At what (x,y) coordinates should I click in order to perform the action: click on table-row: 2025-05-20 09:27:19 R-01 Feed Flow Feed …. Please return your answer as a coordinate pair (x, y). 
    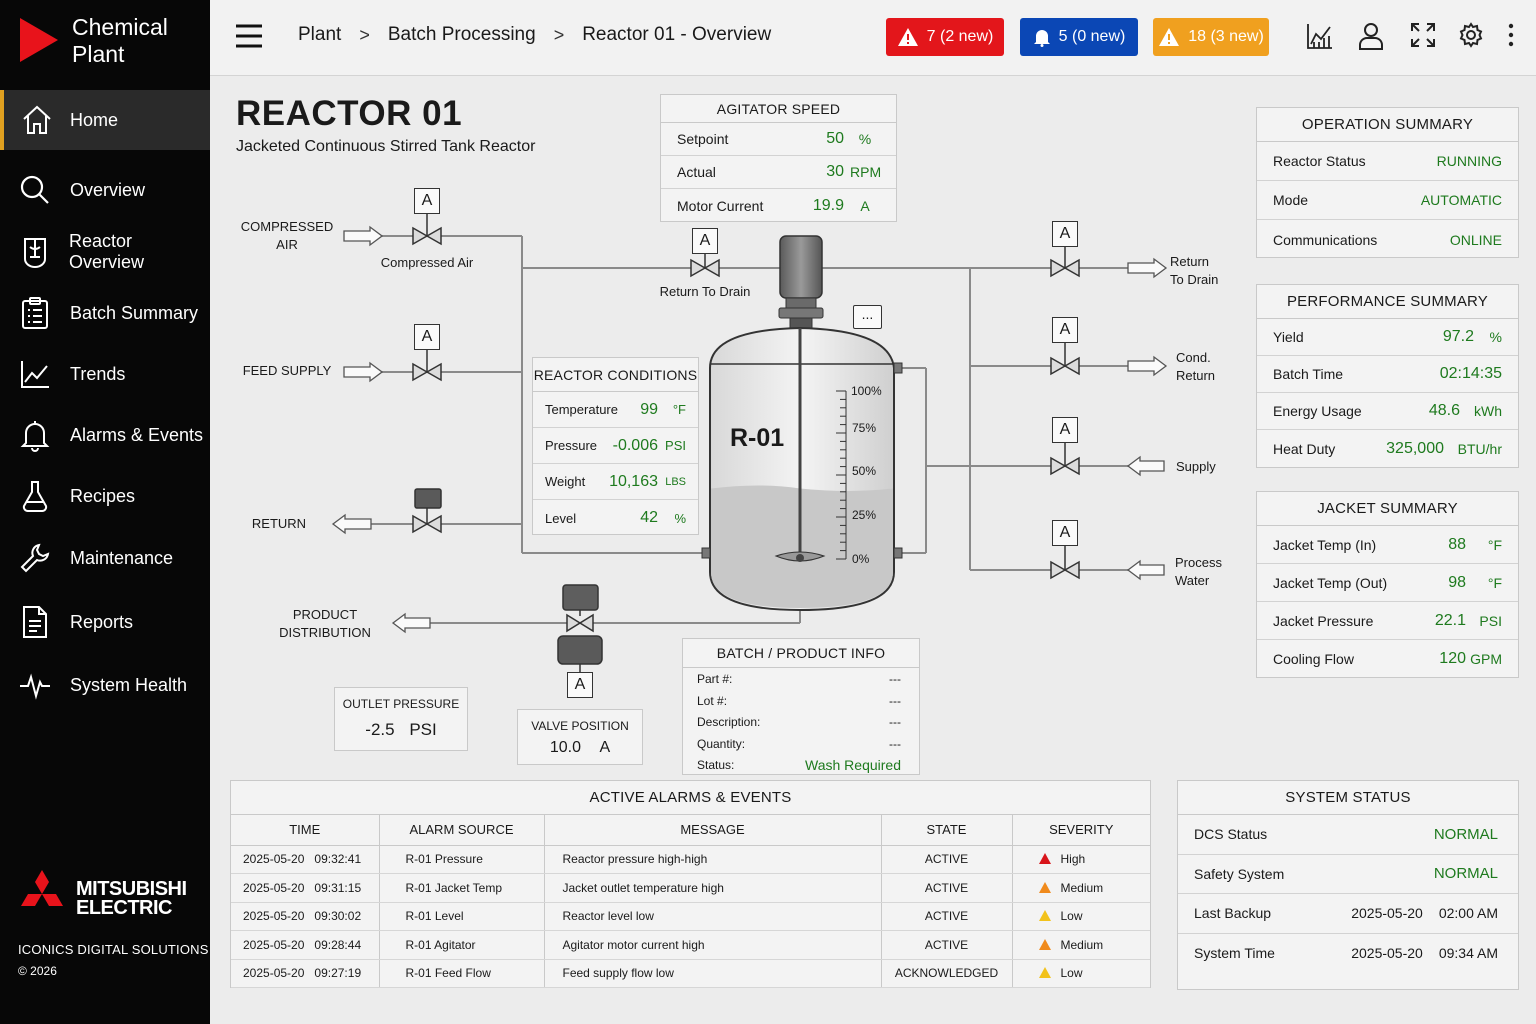
    Looking at the image, I should click on (690, 973).